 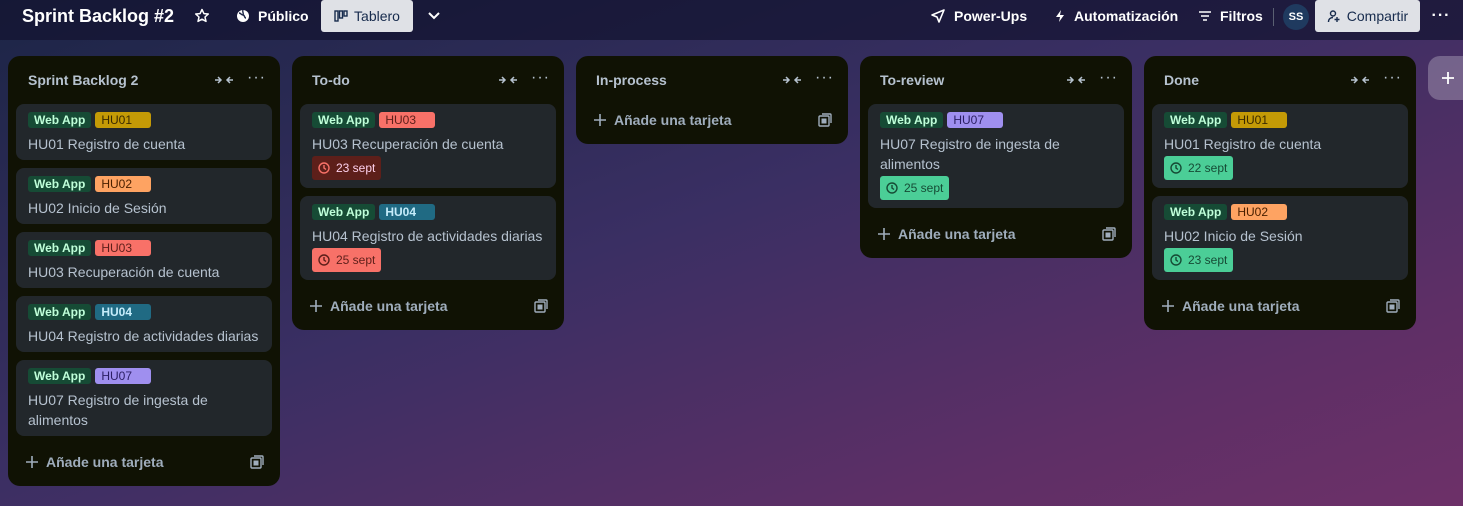 What do you see at coordinates (434, 16) in the screenshot?
I see `chevron-down-icon` at bounding box center [434, 16].